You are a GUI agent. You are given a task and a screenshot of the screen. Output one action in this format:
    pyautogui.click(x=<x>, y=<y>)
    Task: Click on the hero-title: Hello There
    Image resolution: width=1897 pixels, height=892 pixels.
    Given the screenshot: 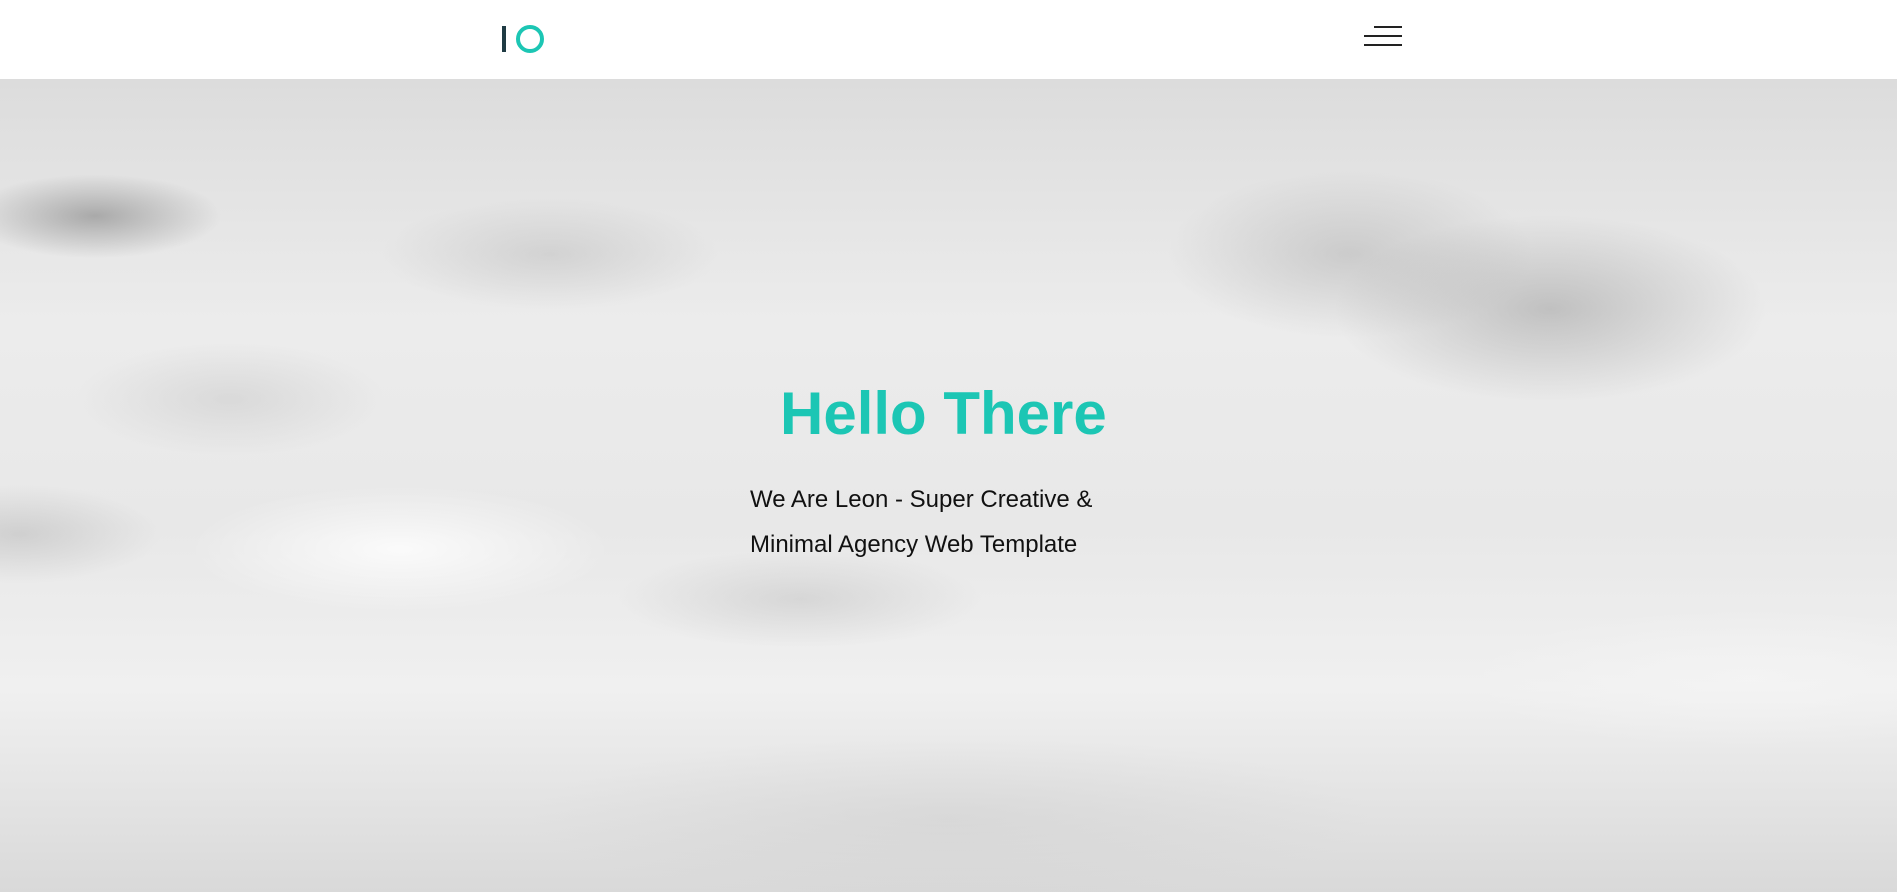 What is the action you would take?
    pyautogui.click(x=943, y=413)
    